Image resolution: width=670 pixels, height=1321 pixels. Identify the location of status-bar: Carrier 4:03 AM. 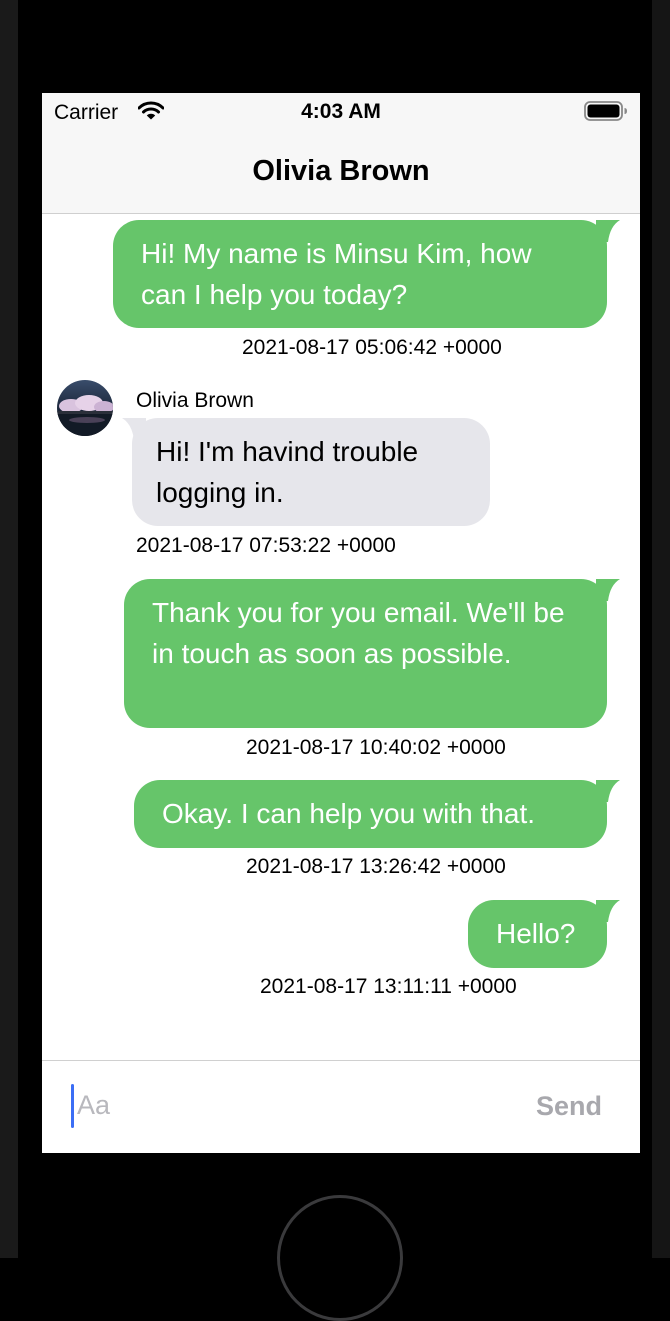
(341, 113).